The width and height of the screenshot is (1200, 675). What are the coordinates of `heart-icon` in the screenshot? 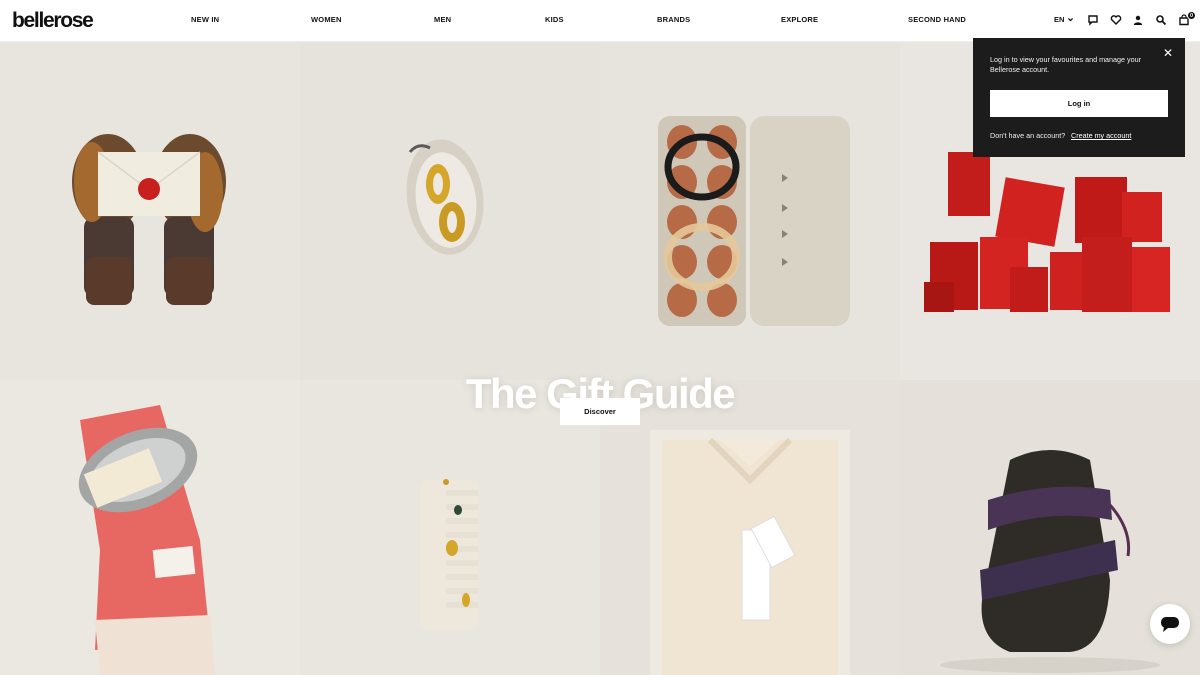 It's located at (1116, 20).